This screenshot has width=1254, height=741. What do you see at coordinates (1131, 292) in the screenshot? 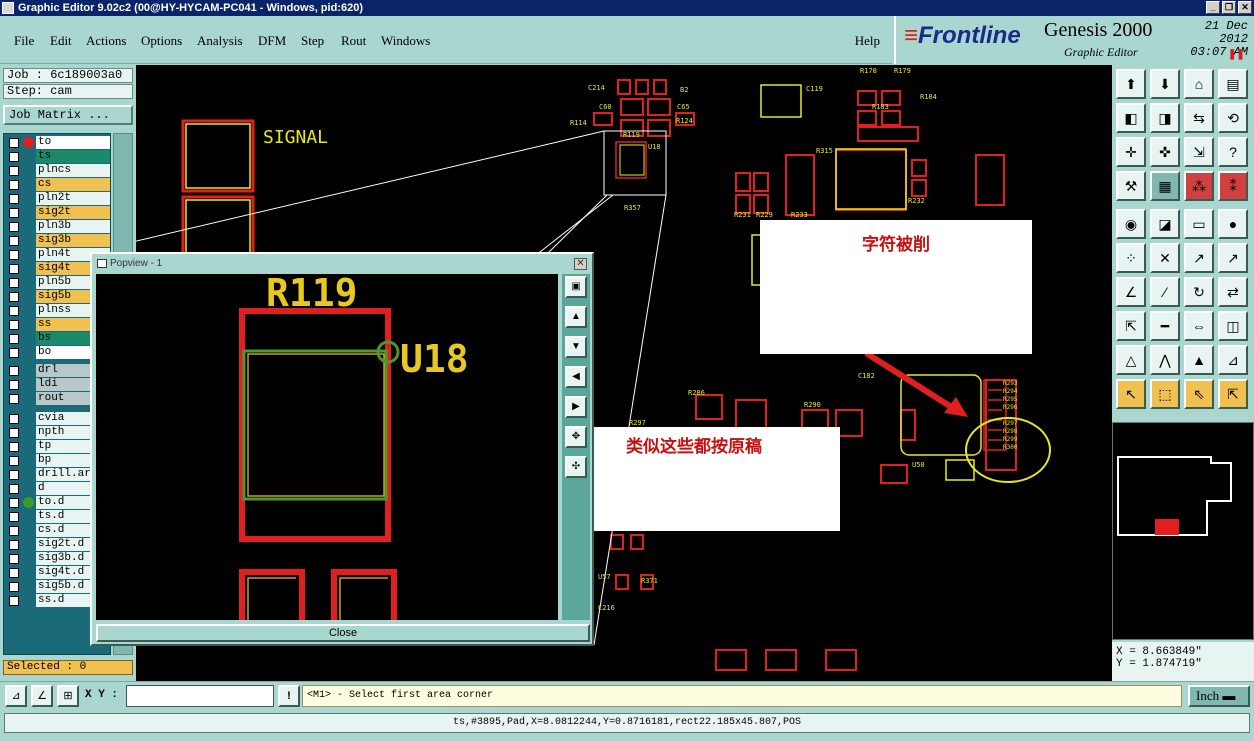
I see `angle-icon: ∠` at bounding box center [1131, 292].